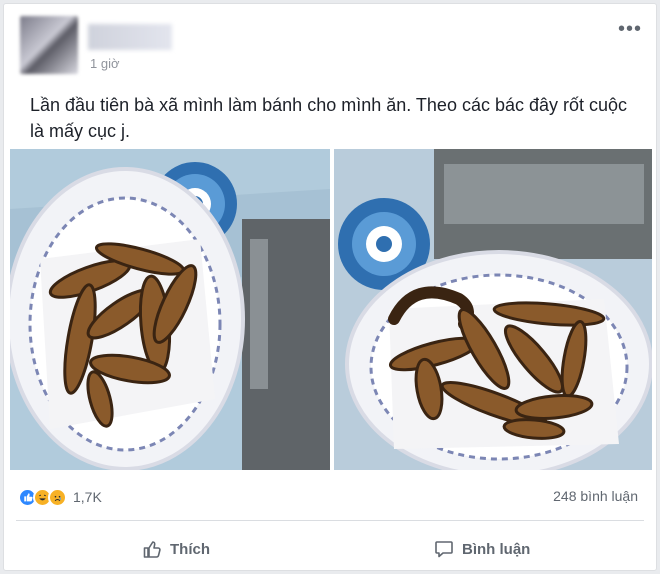  I want to click on like-button: Thích, so click(176, 549).